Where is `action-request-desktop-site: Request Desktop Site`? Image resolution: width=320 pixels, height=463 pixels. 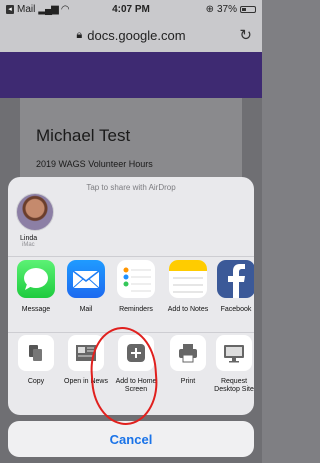
action-request-desktop-site: Request Desktop Site is located at coordinates (231, 364).